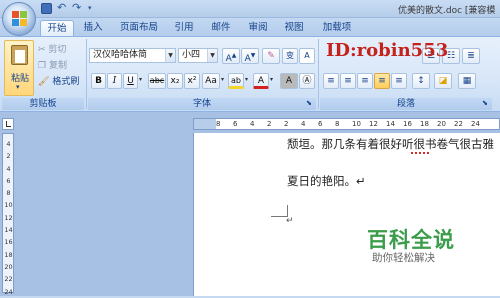 Image resolution: width=500 pixels, height=298 pixels. What do you see at coordinates (93, 8) in the screenshot?
I see `qat-dropdown-icon: ▾` at bounding box center [93, 8].